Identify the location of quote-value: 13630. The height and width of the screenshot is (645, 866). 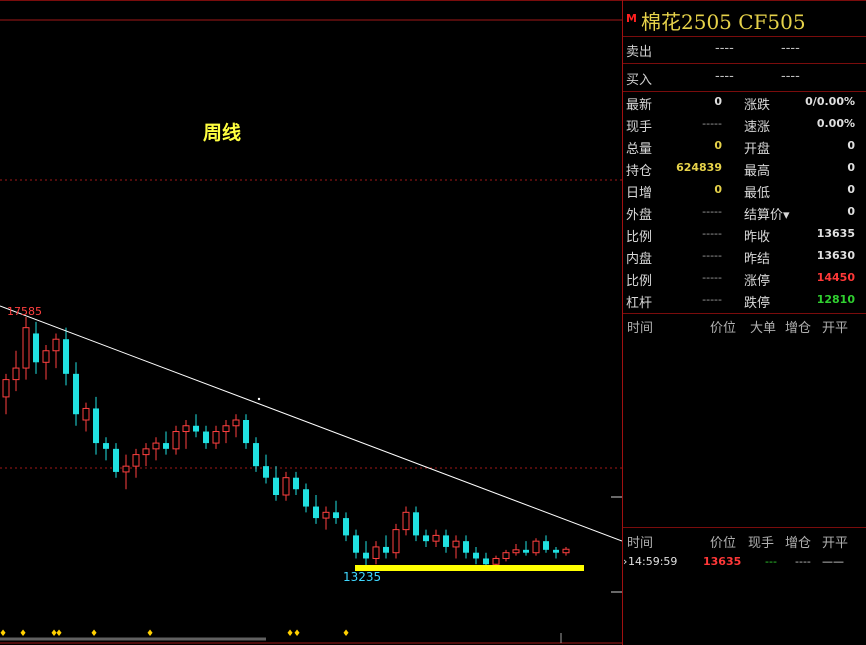
(835, 255).